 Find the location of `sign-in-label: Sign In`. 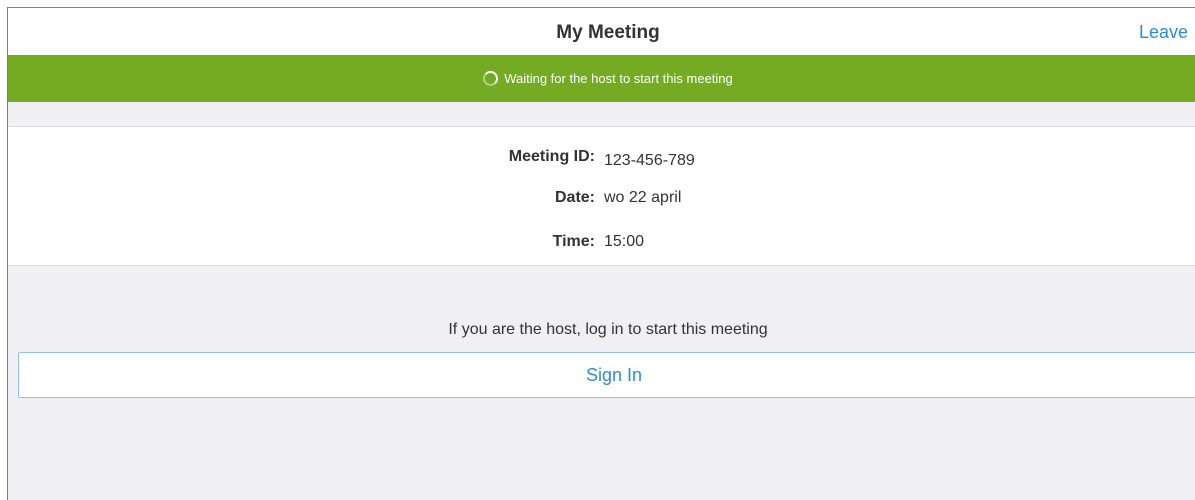

sign-in-label: Sign In is located at coordinates (614, 375).